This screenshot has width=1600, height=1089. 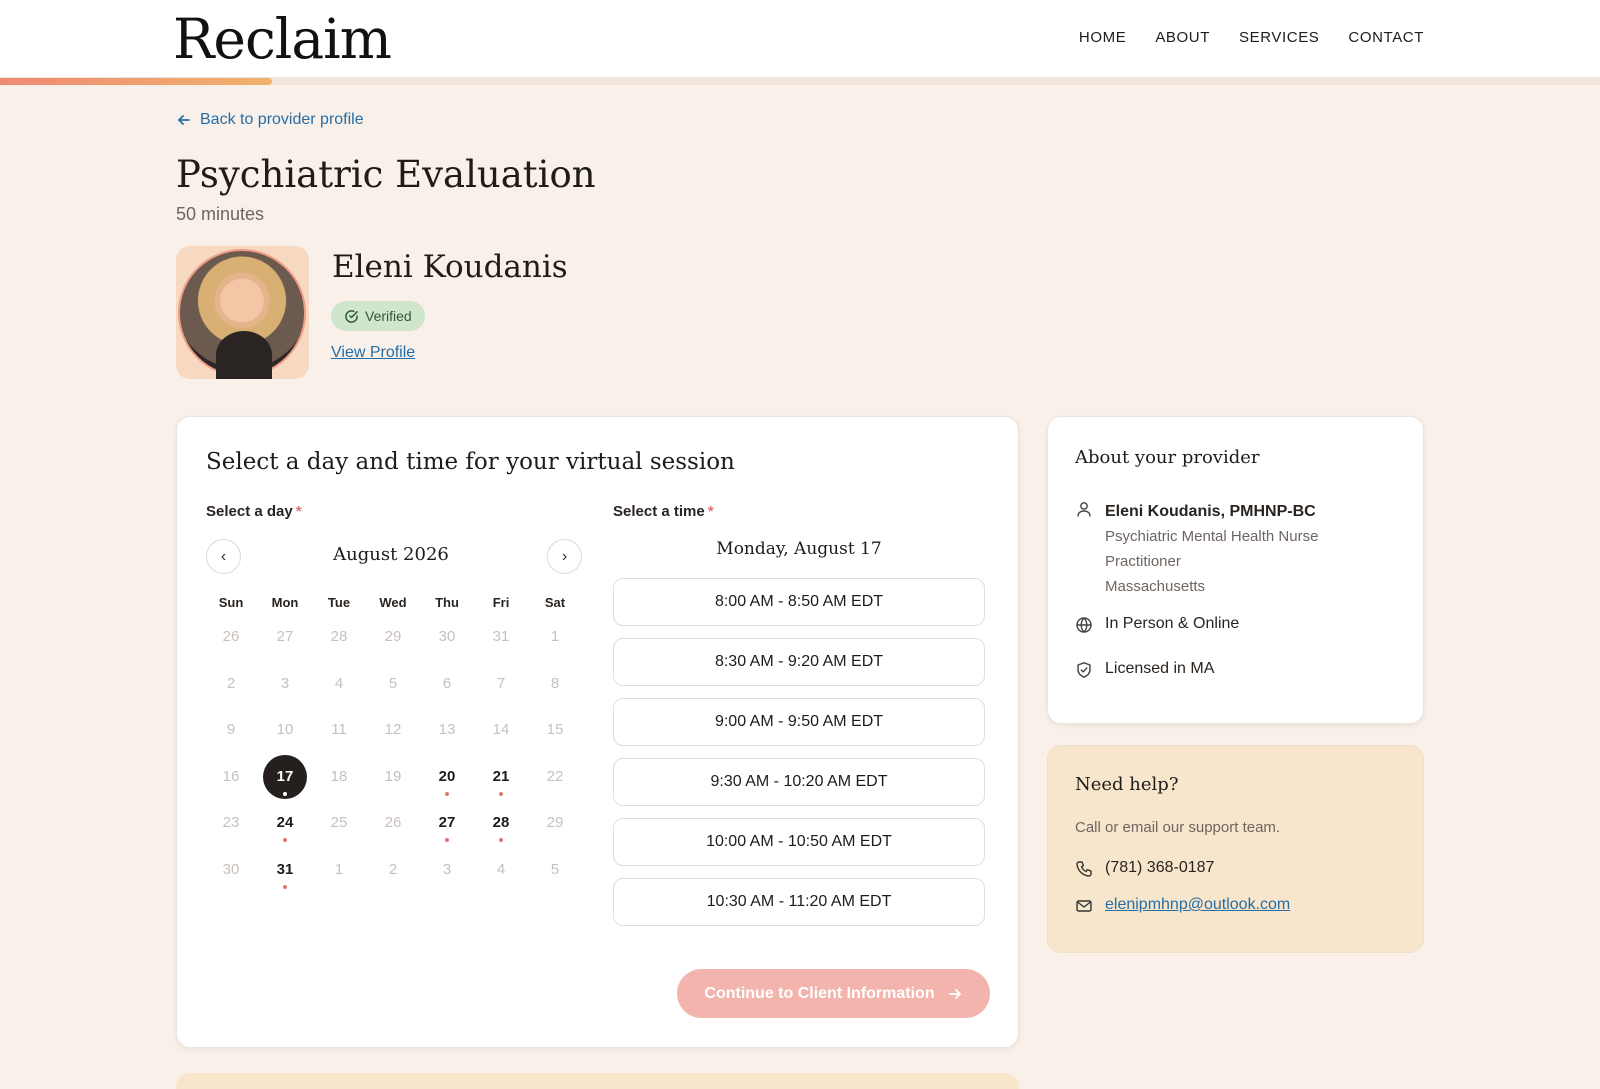 What do you see at coordinates (501, 602) in the screenshot?
I see `weekday-header: Fri` at bounding box center [501, 602].